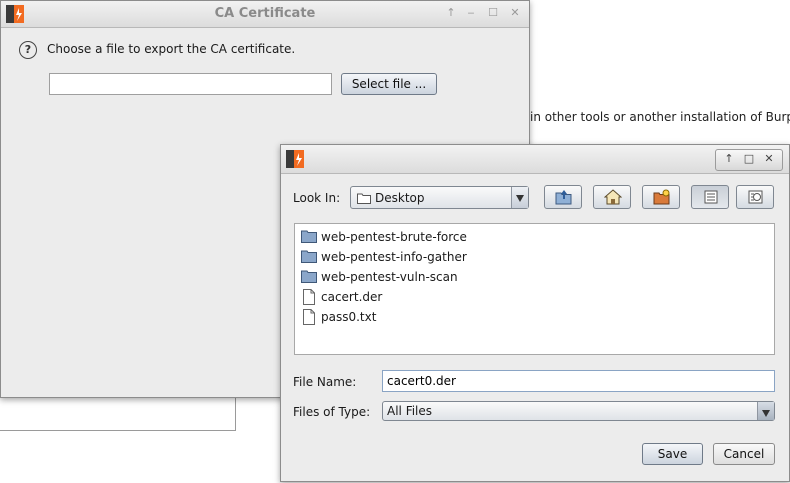 The image size is (790, 483). Describe the element at coordinates (394, 237) in the screenshot. I see `file-name: web-pentest-brute-force` at that location.